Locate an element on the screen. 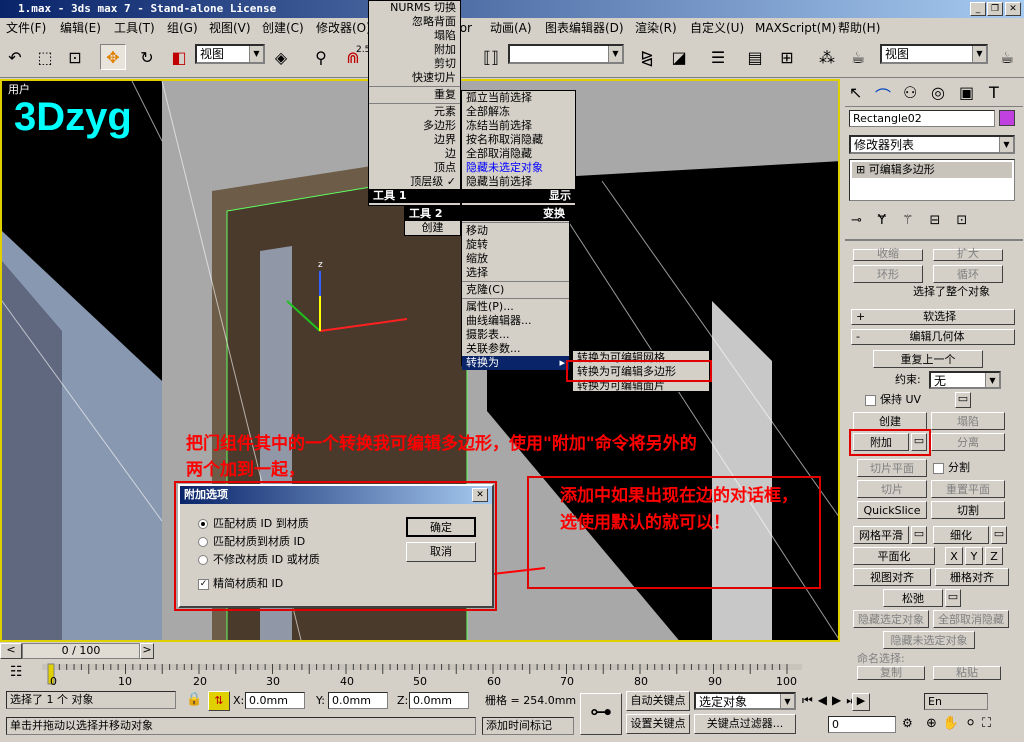 Image resolution: width=1024 pixels, height=742 pixels. unhide-all-button: 全部取消隐藏 is located at coordinates (971, 619).